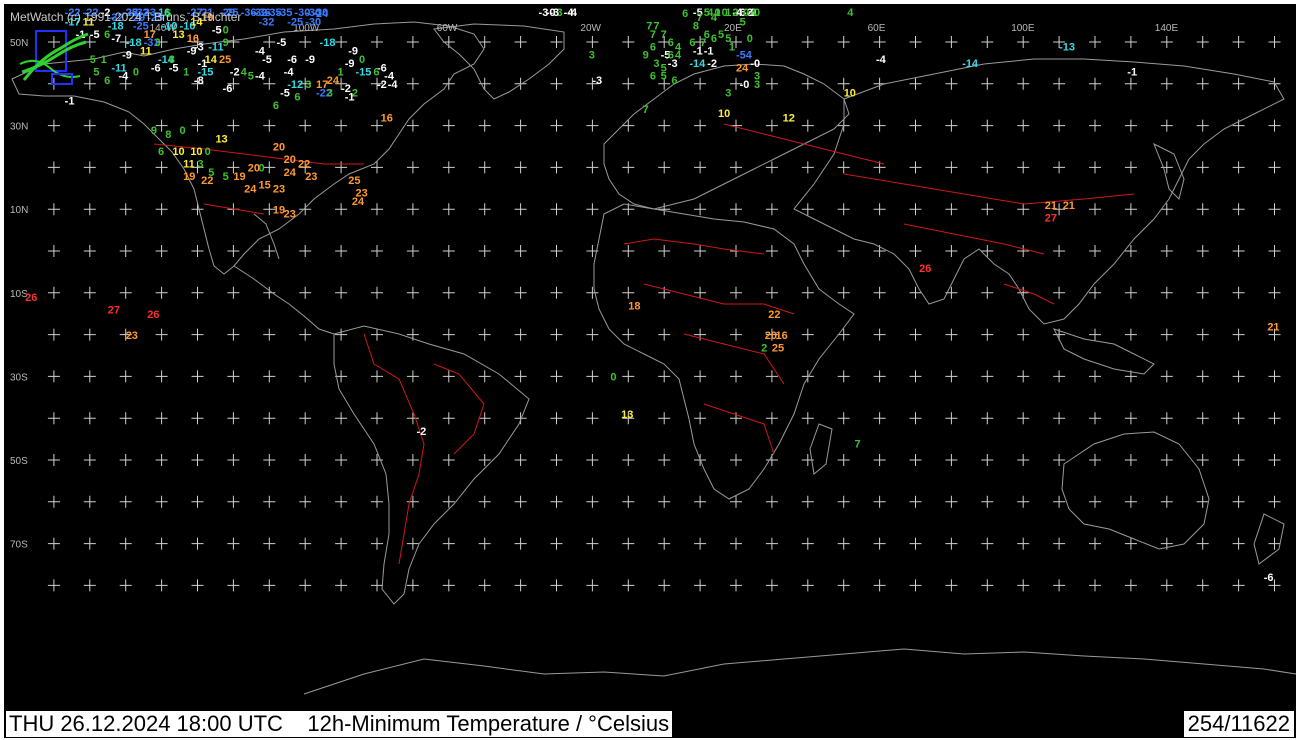 The image size is (1300, 740). What do you see at coordinates (1067, 47) in the screenshot?
I see `temperature-reading: -13` at bounding box center [1067, 47].